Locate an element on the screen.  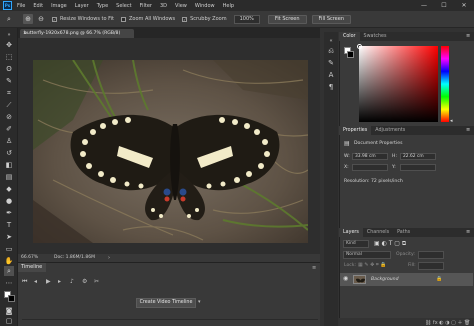
x-field is located at coordinates (370, 167).